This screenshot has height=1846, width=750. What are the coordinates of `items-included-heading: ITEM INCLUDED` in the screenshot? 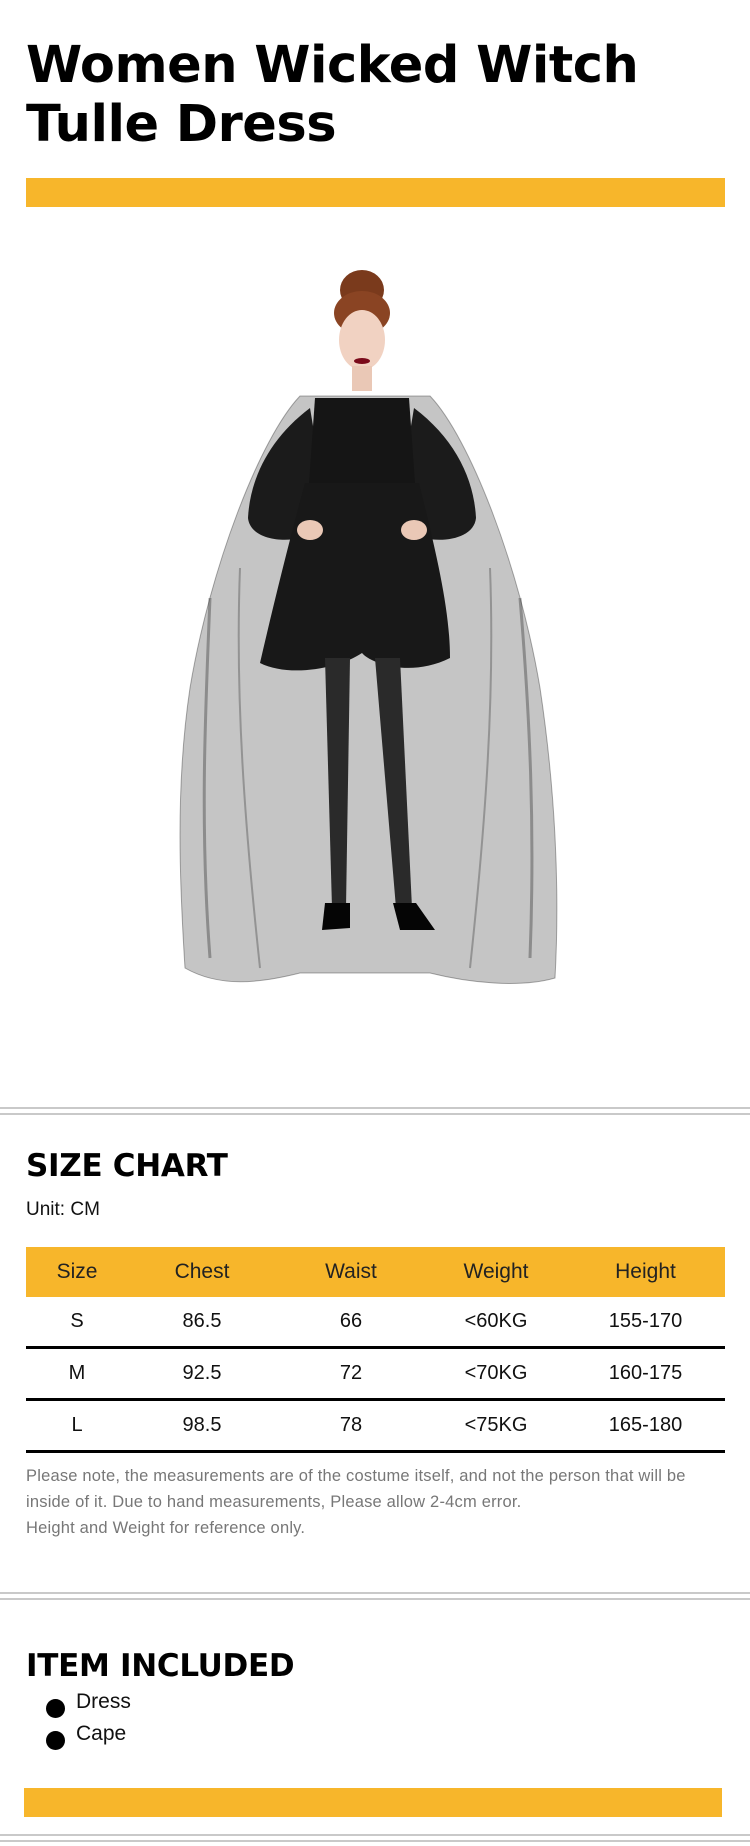 It's located at (160, 1666).